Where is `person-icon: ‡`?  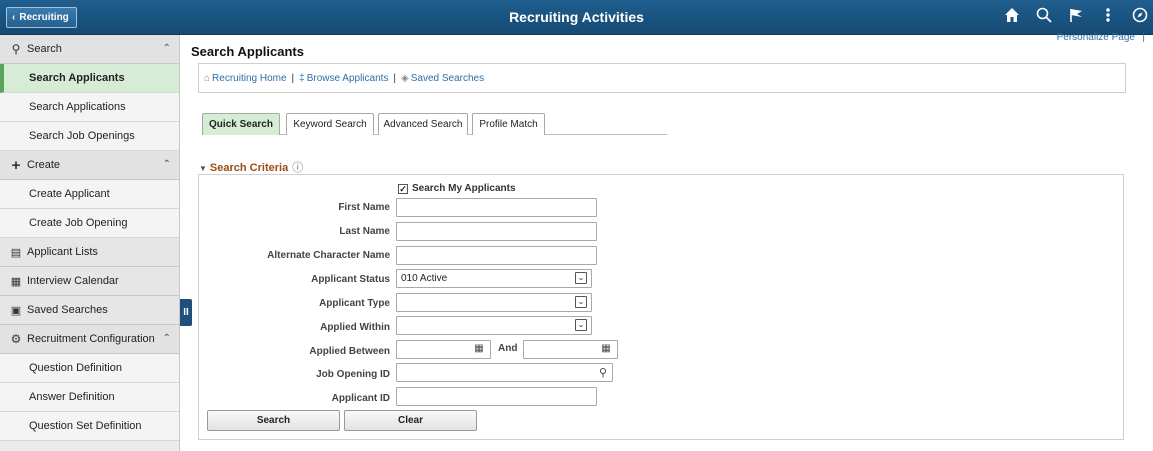 person-icon: ‡ is located at coordinates (302, 78).